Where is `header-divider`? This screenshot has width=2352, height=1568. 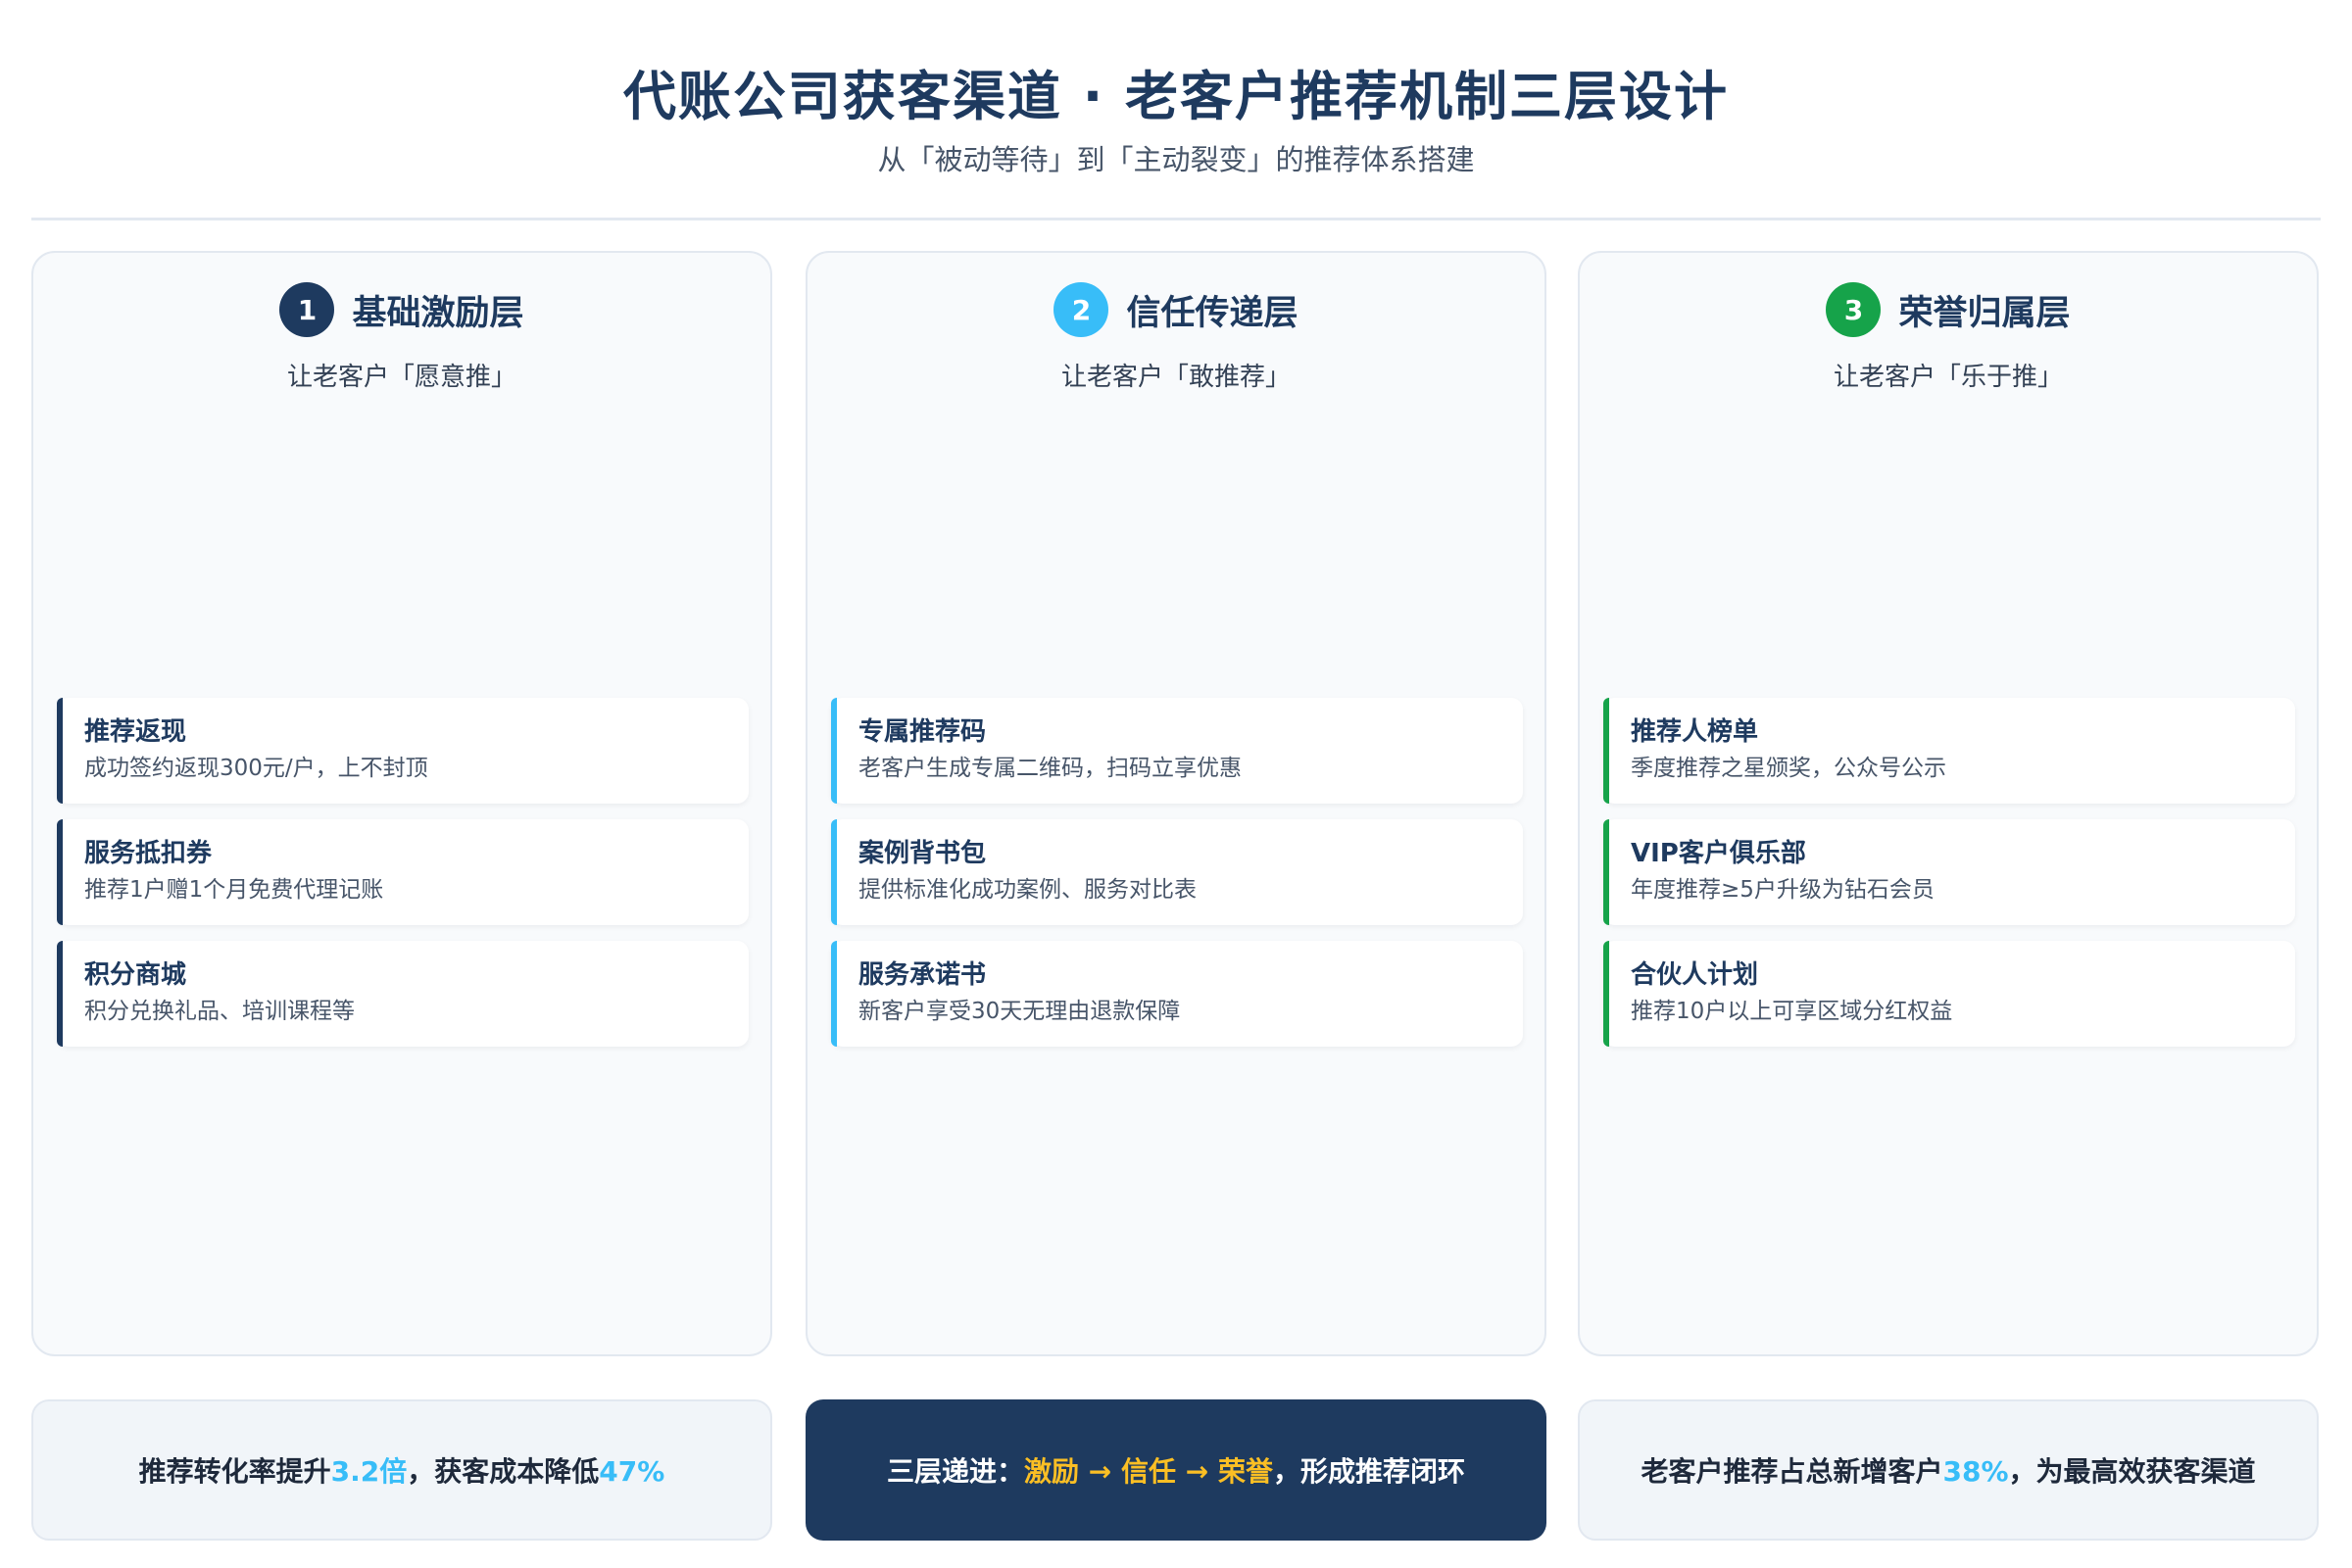 header-divider is located at coordinates (1176, 219).